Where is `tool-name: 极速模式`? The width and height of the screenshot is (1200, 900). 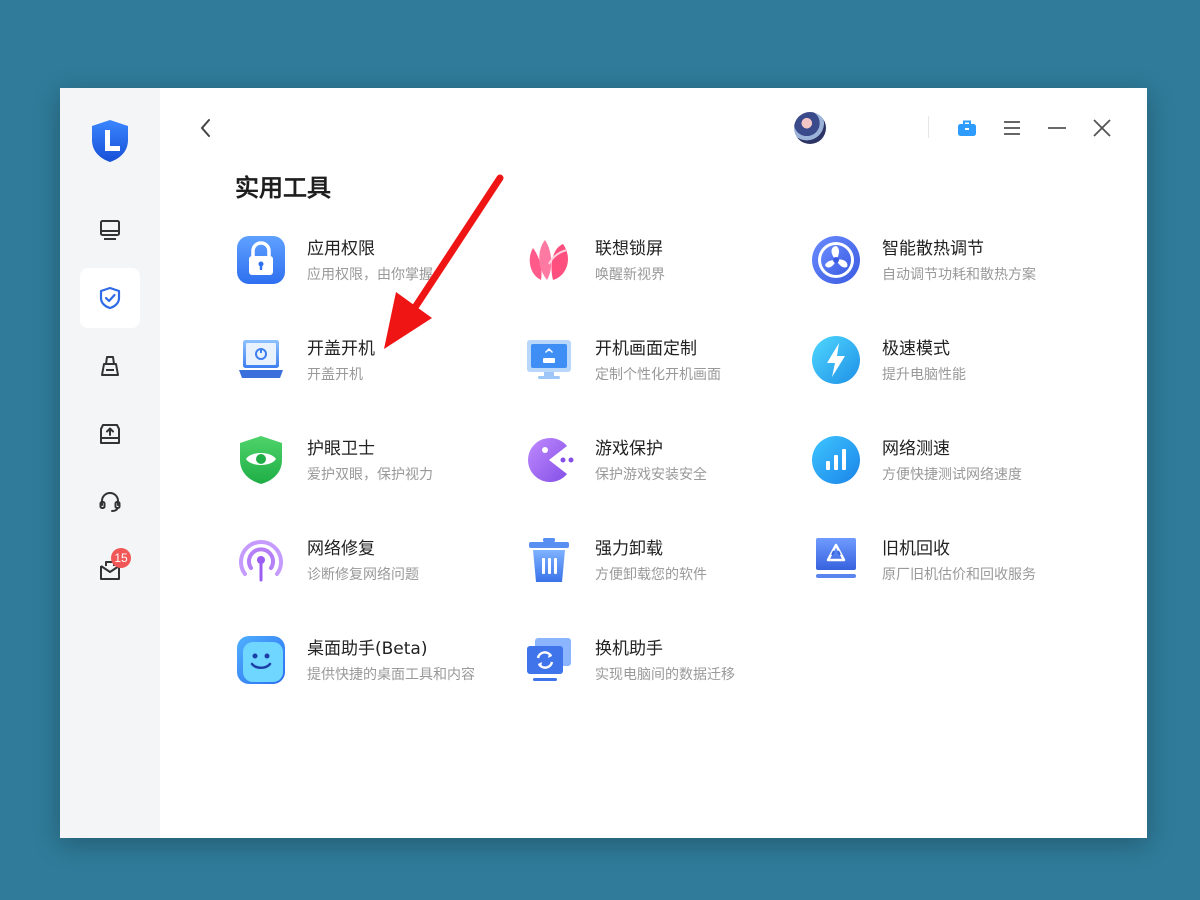 tool-name: 极速模式 is located at coordinates (916, 349).